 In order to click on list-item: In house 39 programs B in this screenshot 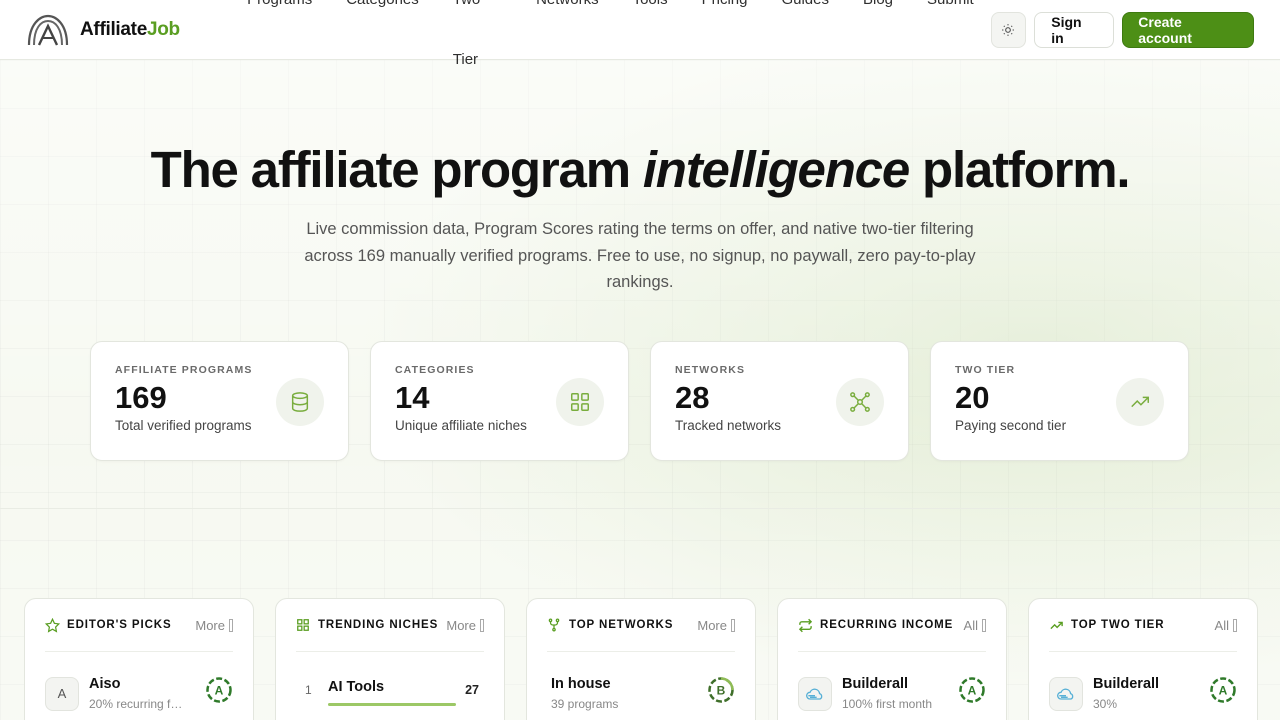, I will do `click(641, 693)`.